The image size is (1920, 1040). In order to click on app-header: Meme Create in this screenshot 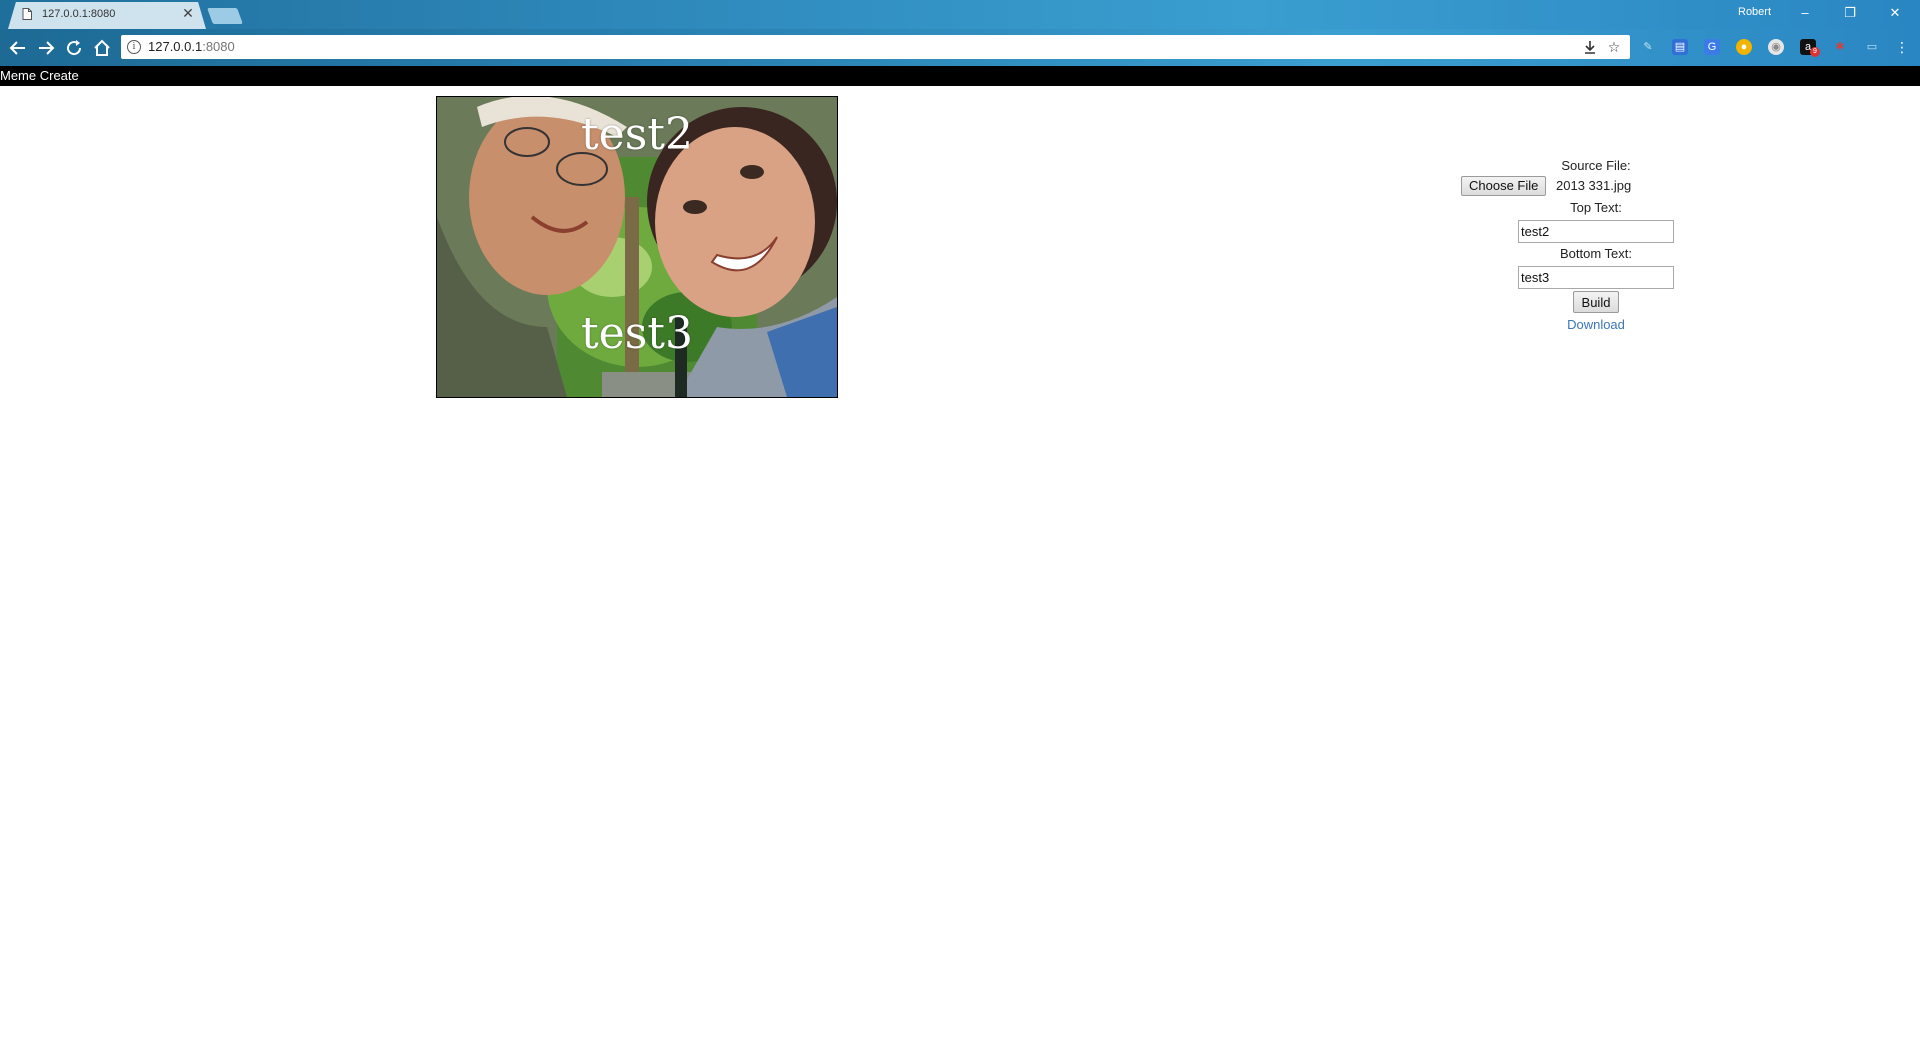, I will do `click(960, 76)`.